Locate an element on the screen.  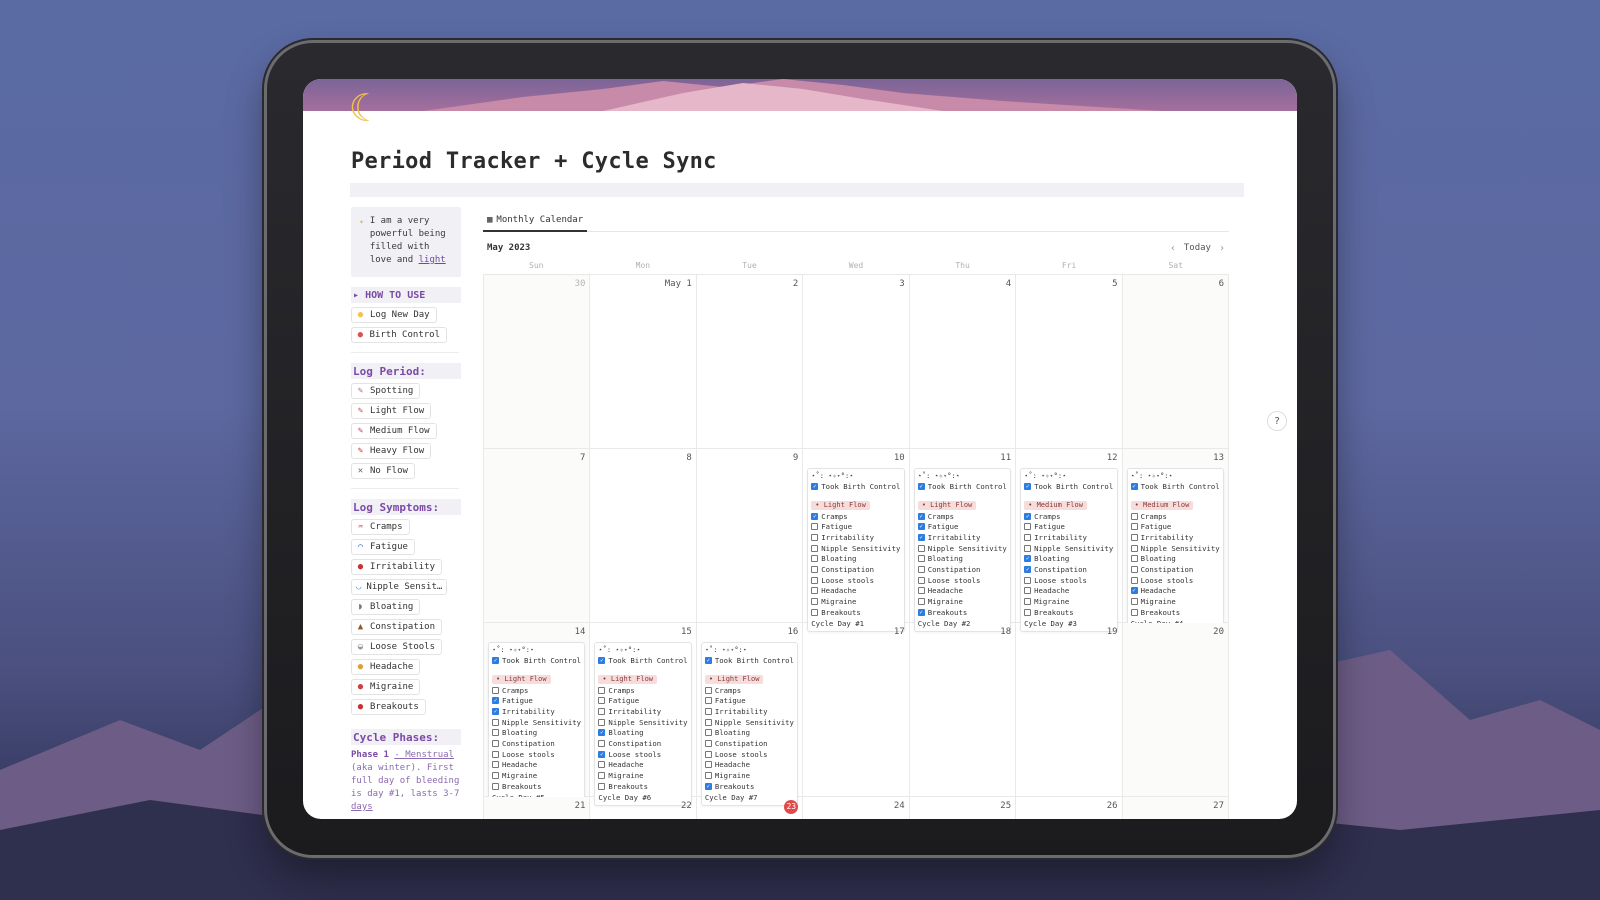
chevron-right-icon: › is located at coordinates (1222, 248).